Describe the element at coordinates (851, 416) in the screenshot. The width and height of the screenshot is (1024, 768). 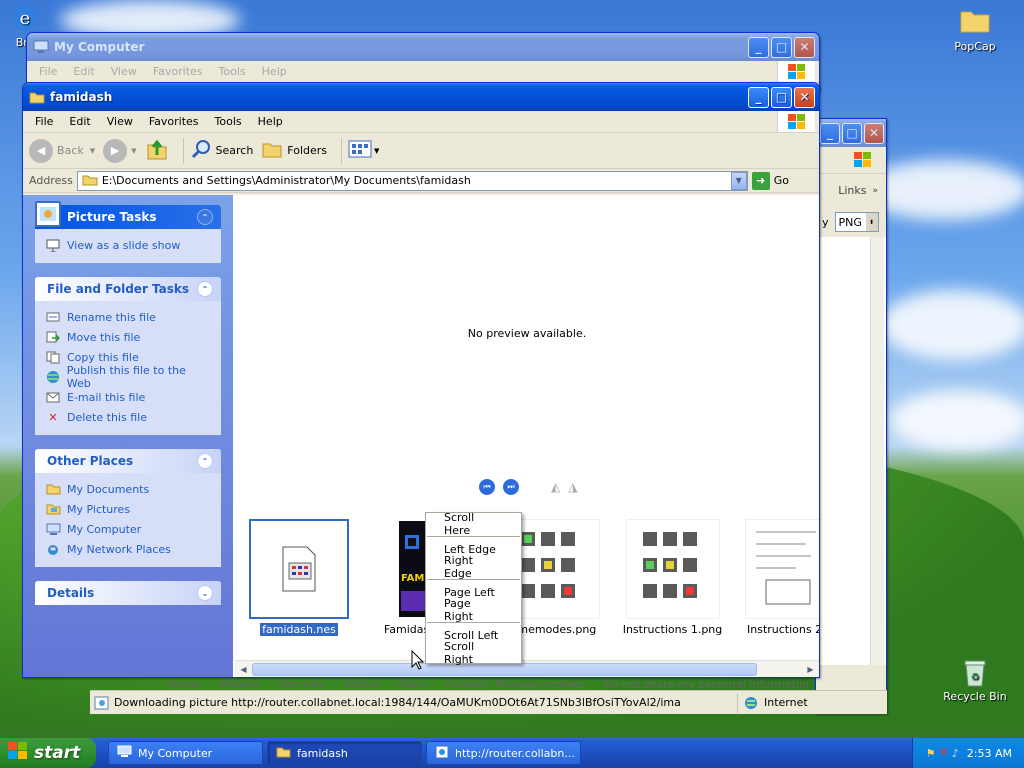
I see `window-internet-explorer: _ □ ✕ Links » y PNG ⬍` at that location.